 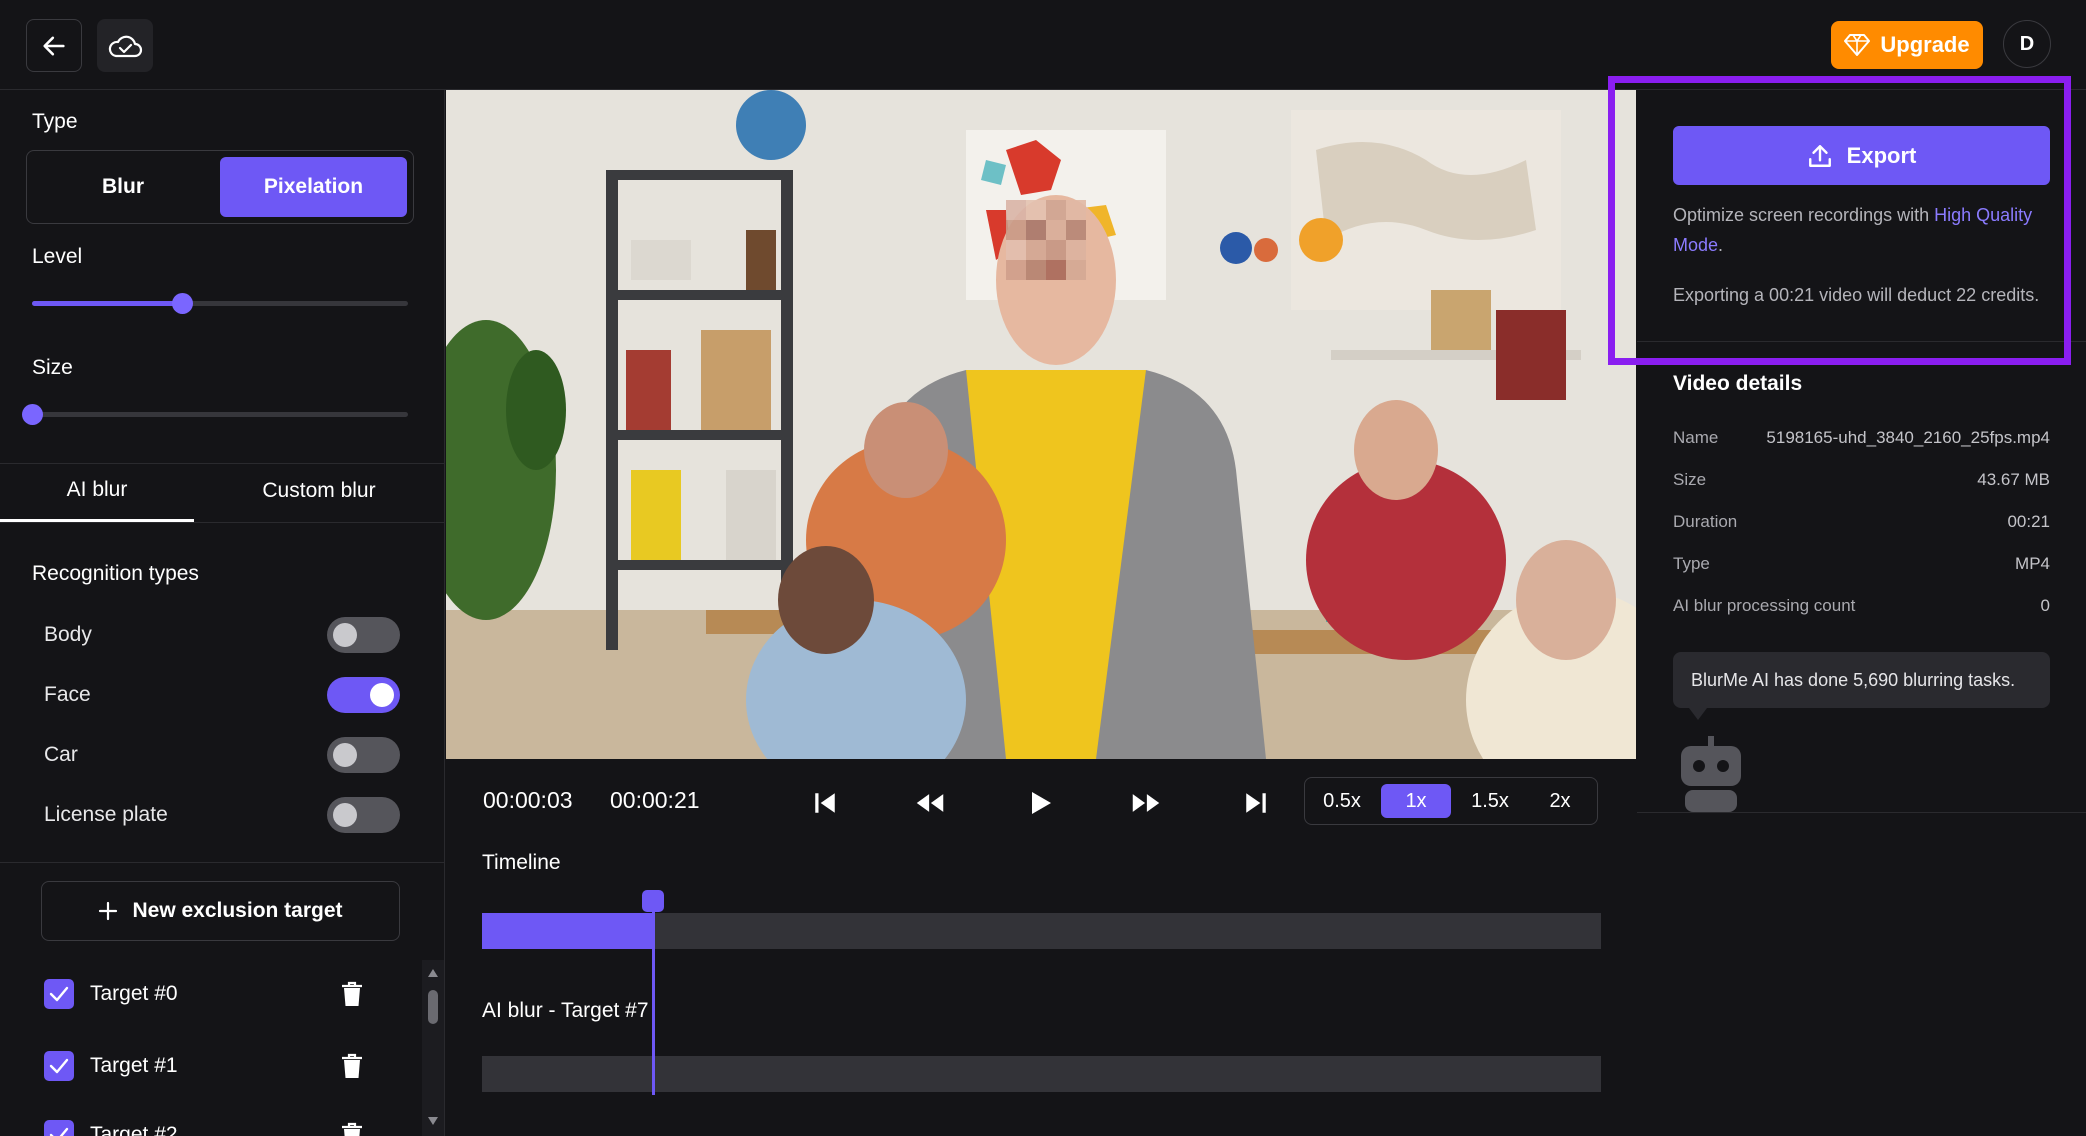 I want to click on recognition-types-title: Recognition types, so click(x=115, y=573).